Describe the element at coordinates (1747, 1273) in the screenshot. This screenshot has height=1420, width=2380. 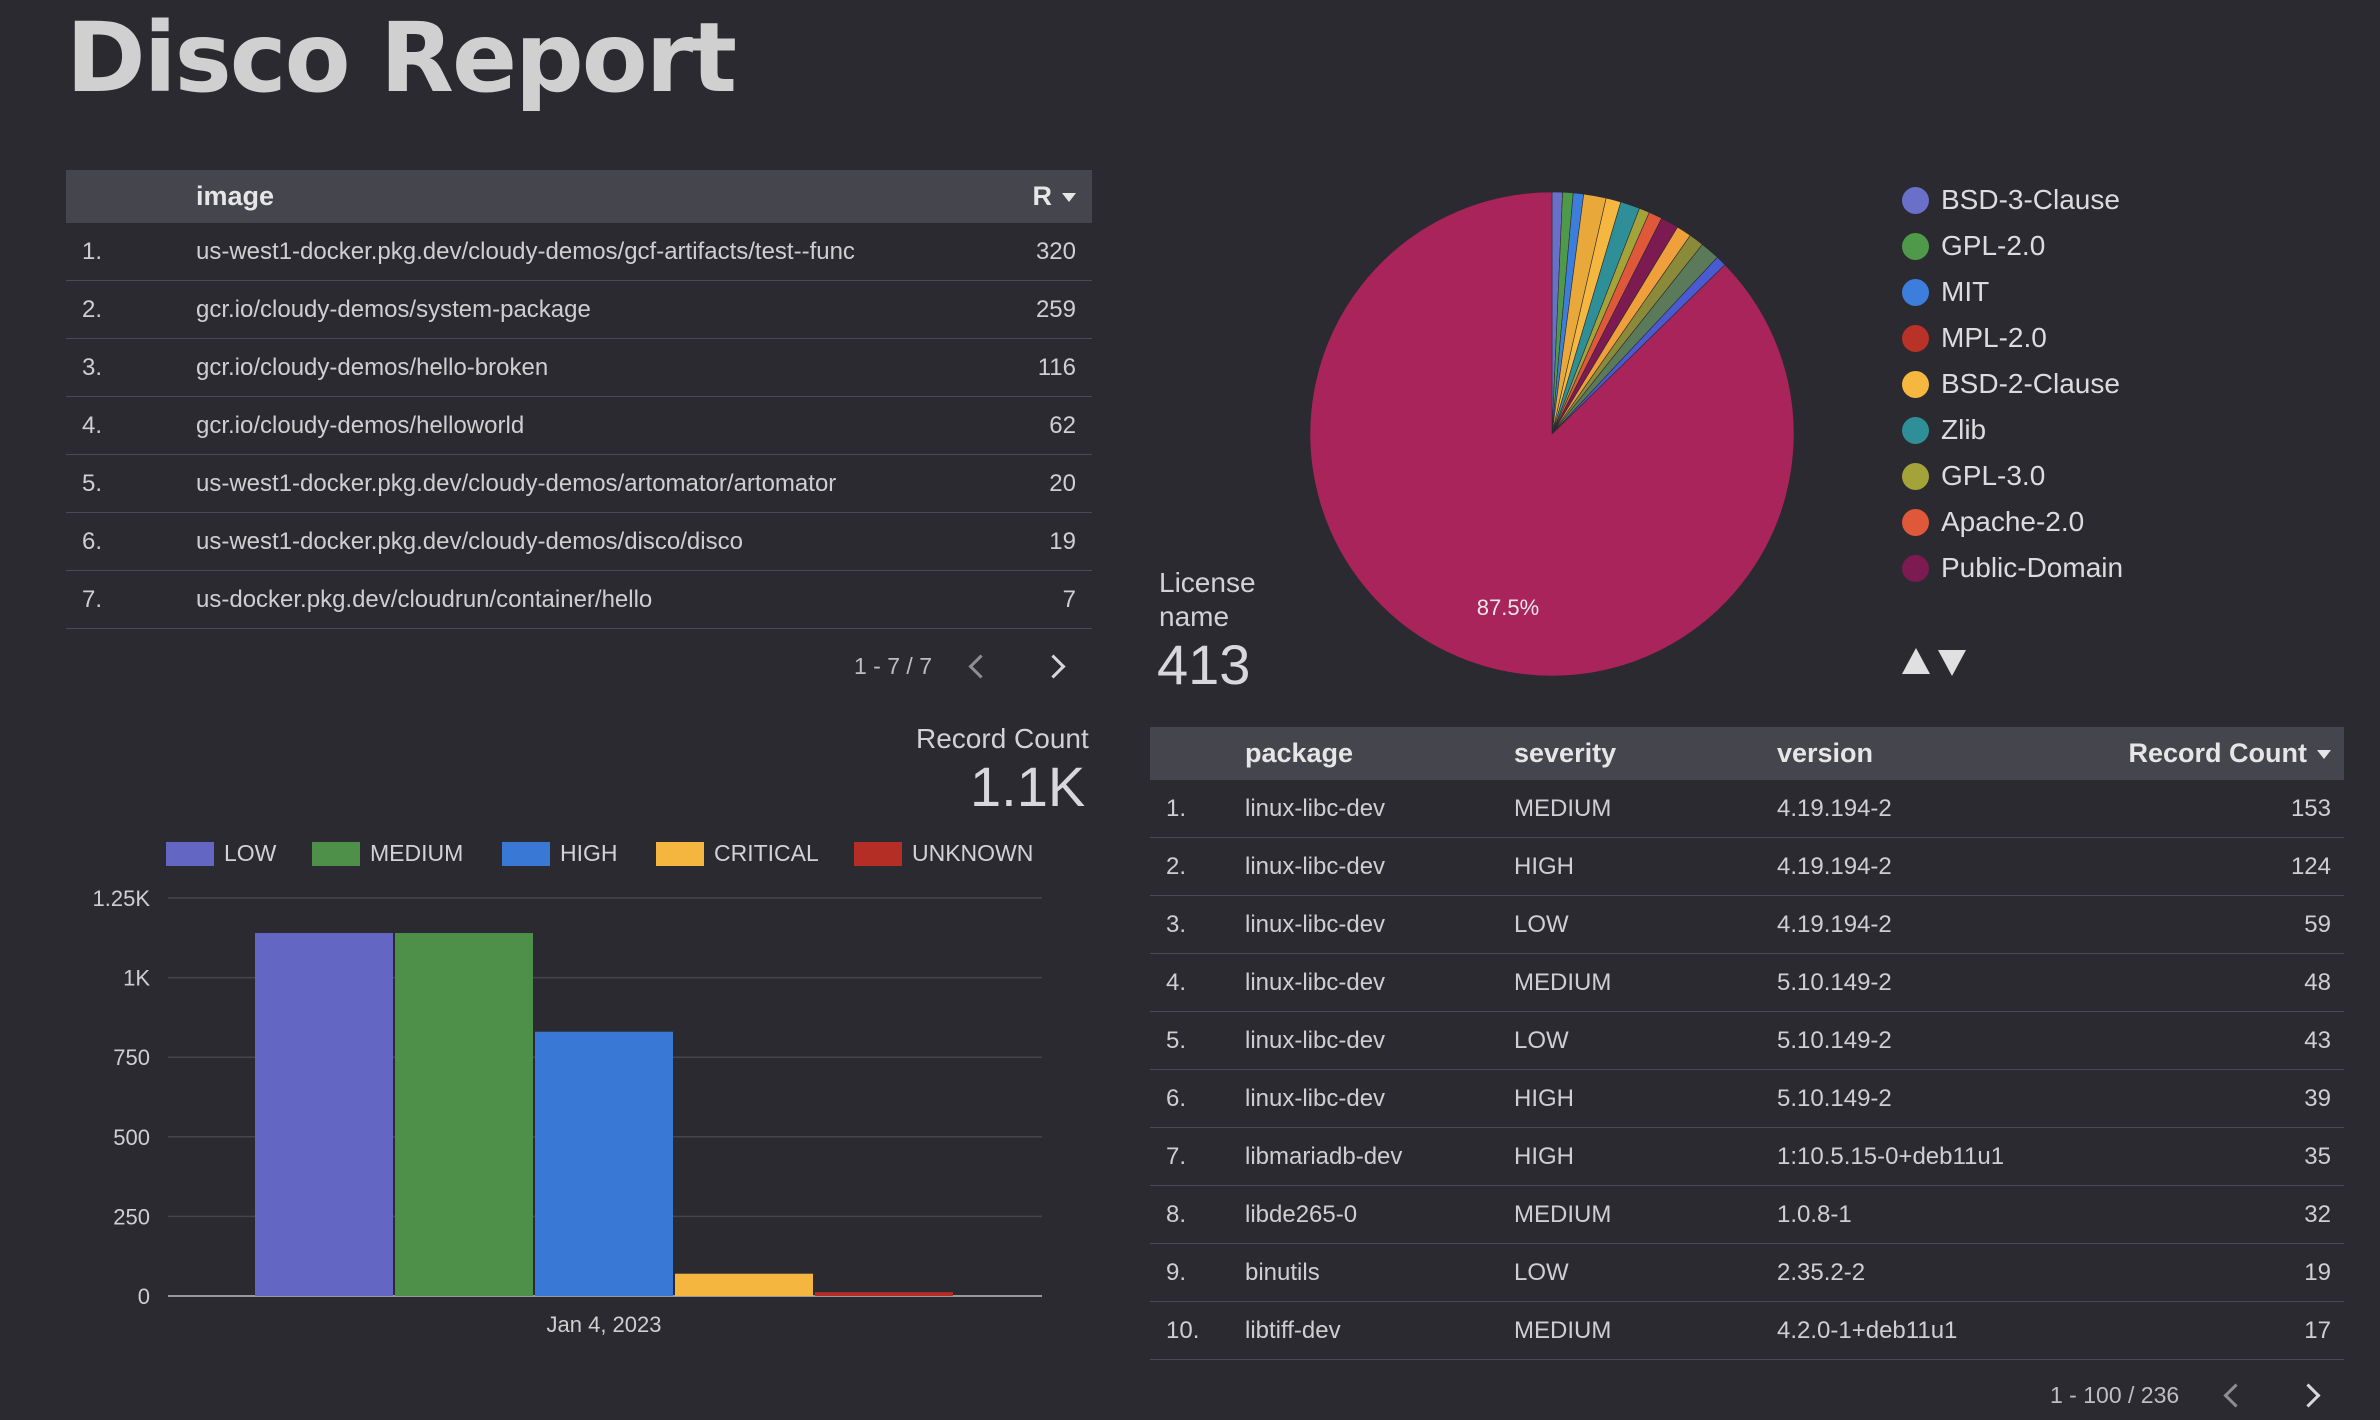
I see `table-row: 9. binutils LOW 2.35.2-2 19` at that location.